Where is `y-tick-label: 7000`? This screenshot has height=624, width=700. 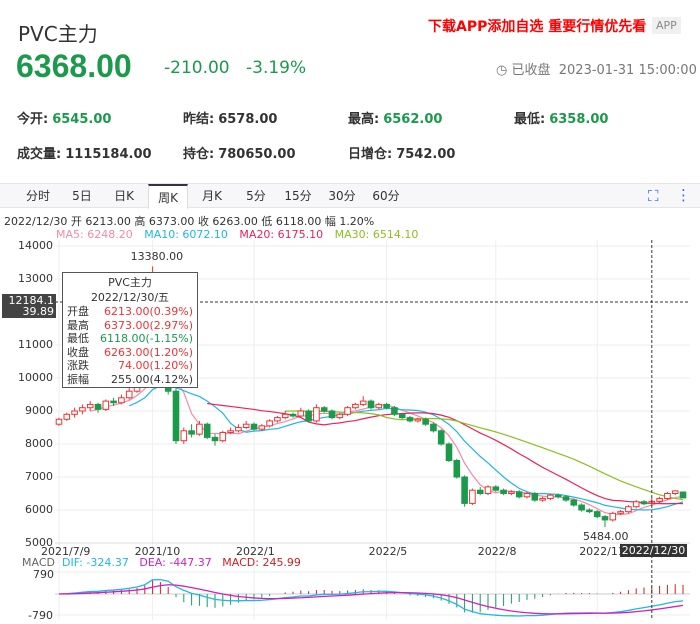 y-tick-label: 7000 is located at coordinates (39, 476).